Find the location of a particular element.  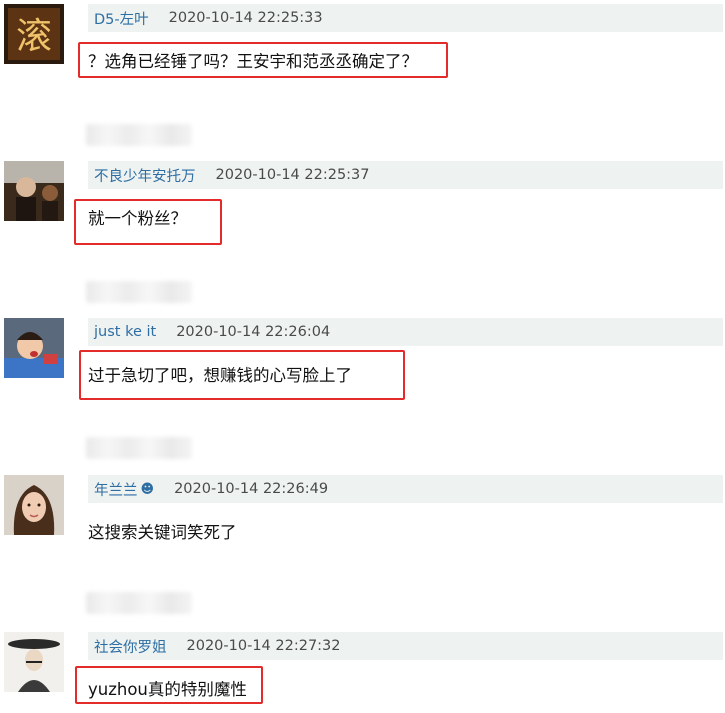

comment-item: 年兰兰 ☻ 2020-10-14 22:26:49 这搜索关键词笑死了 is located at coordinates (362, 516).